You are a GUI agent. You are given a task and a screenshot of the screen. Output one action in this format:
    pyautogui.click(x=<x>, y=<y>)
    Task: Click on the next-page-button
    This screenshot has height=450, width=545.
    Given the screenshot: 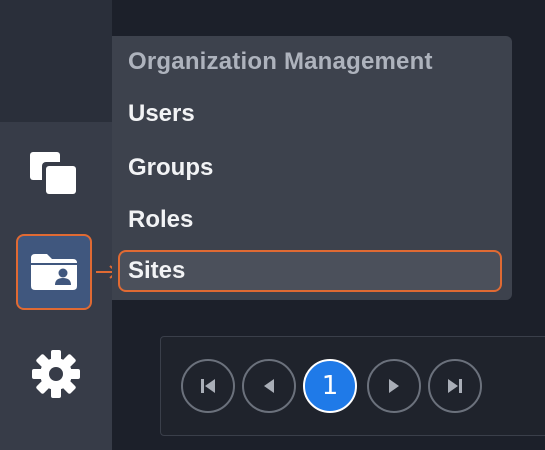 What is the action you would take?
    pyautogui.click(x=394, y=386)
    